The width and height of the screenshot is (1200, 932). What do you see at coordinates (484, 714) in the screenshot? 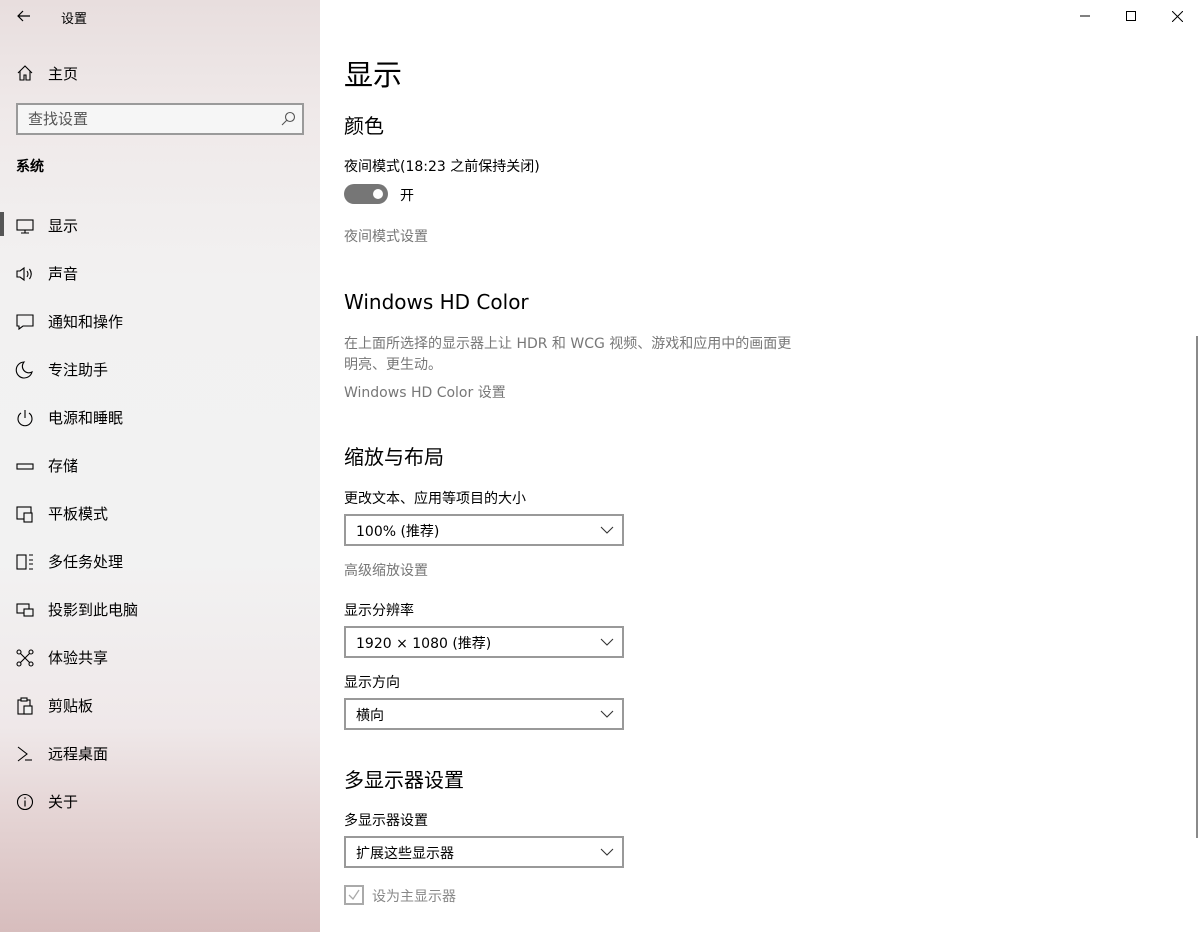
I see `orientation-dropdown: 横向` at bounding box center [484, 714].